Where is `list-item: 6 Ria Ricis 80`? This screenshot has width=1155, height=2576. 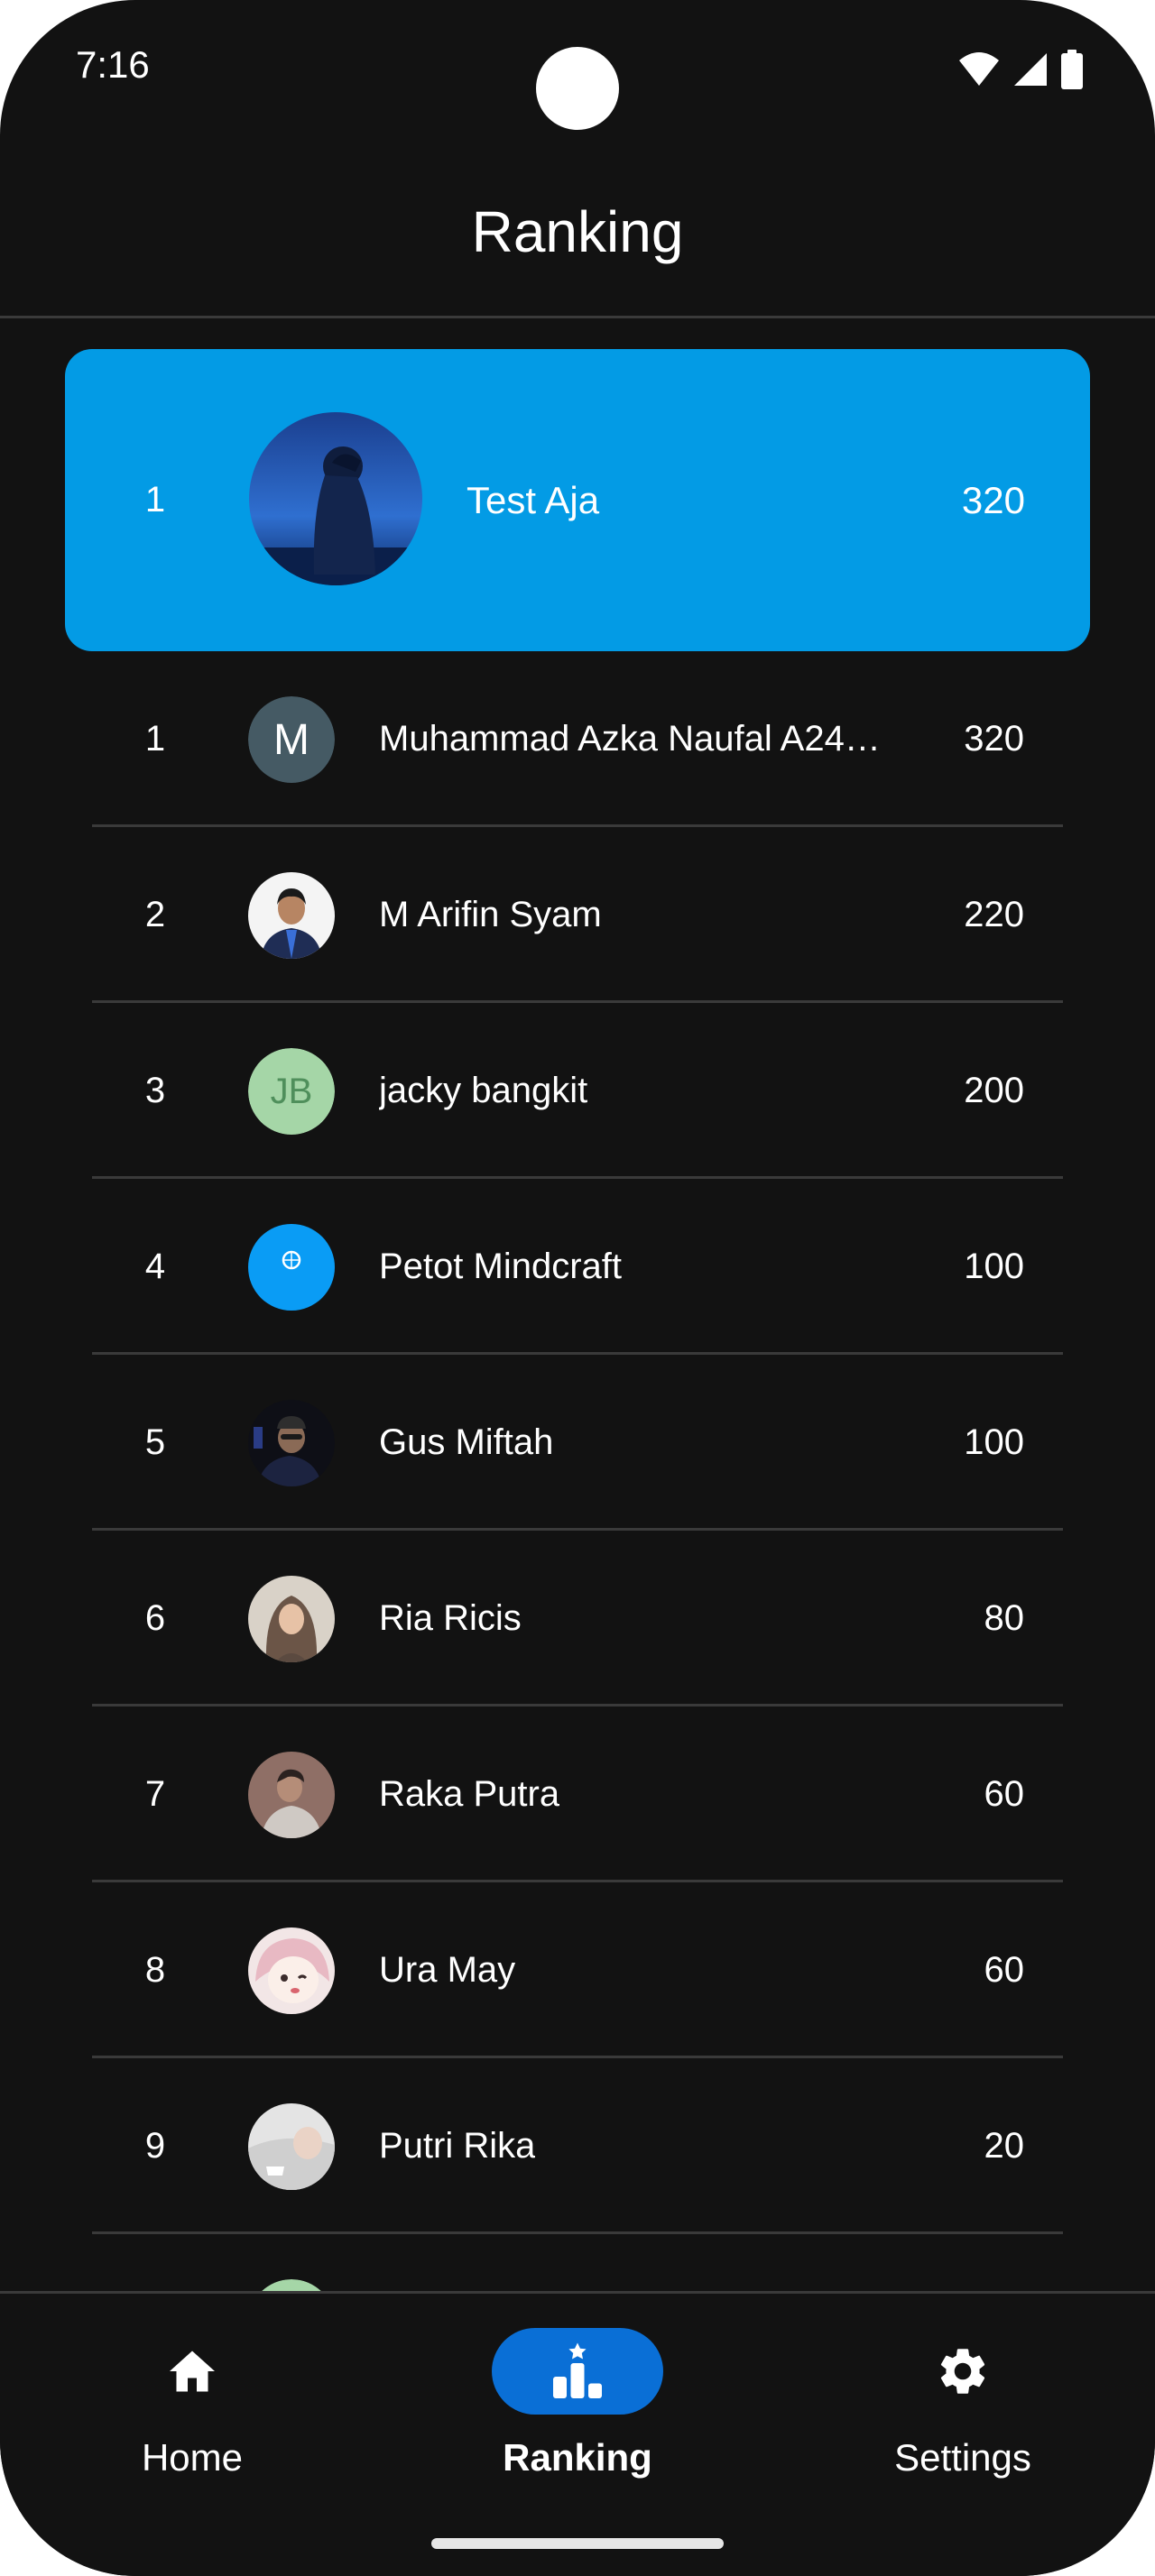 list-item: 6 Ria Ricis 80 is located at coordinates (577, 1619).